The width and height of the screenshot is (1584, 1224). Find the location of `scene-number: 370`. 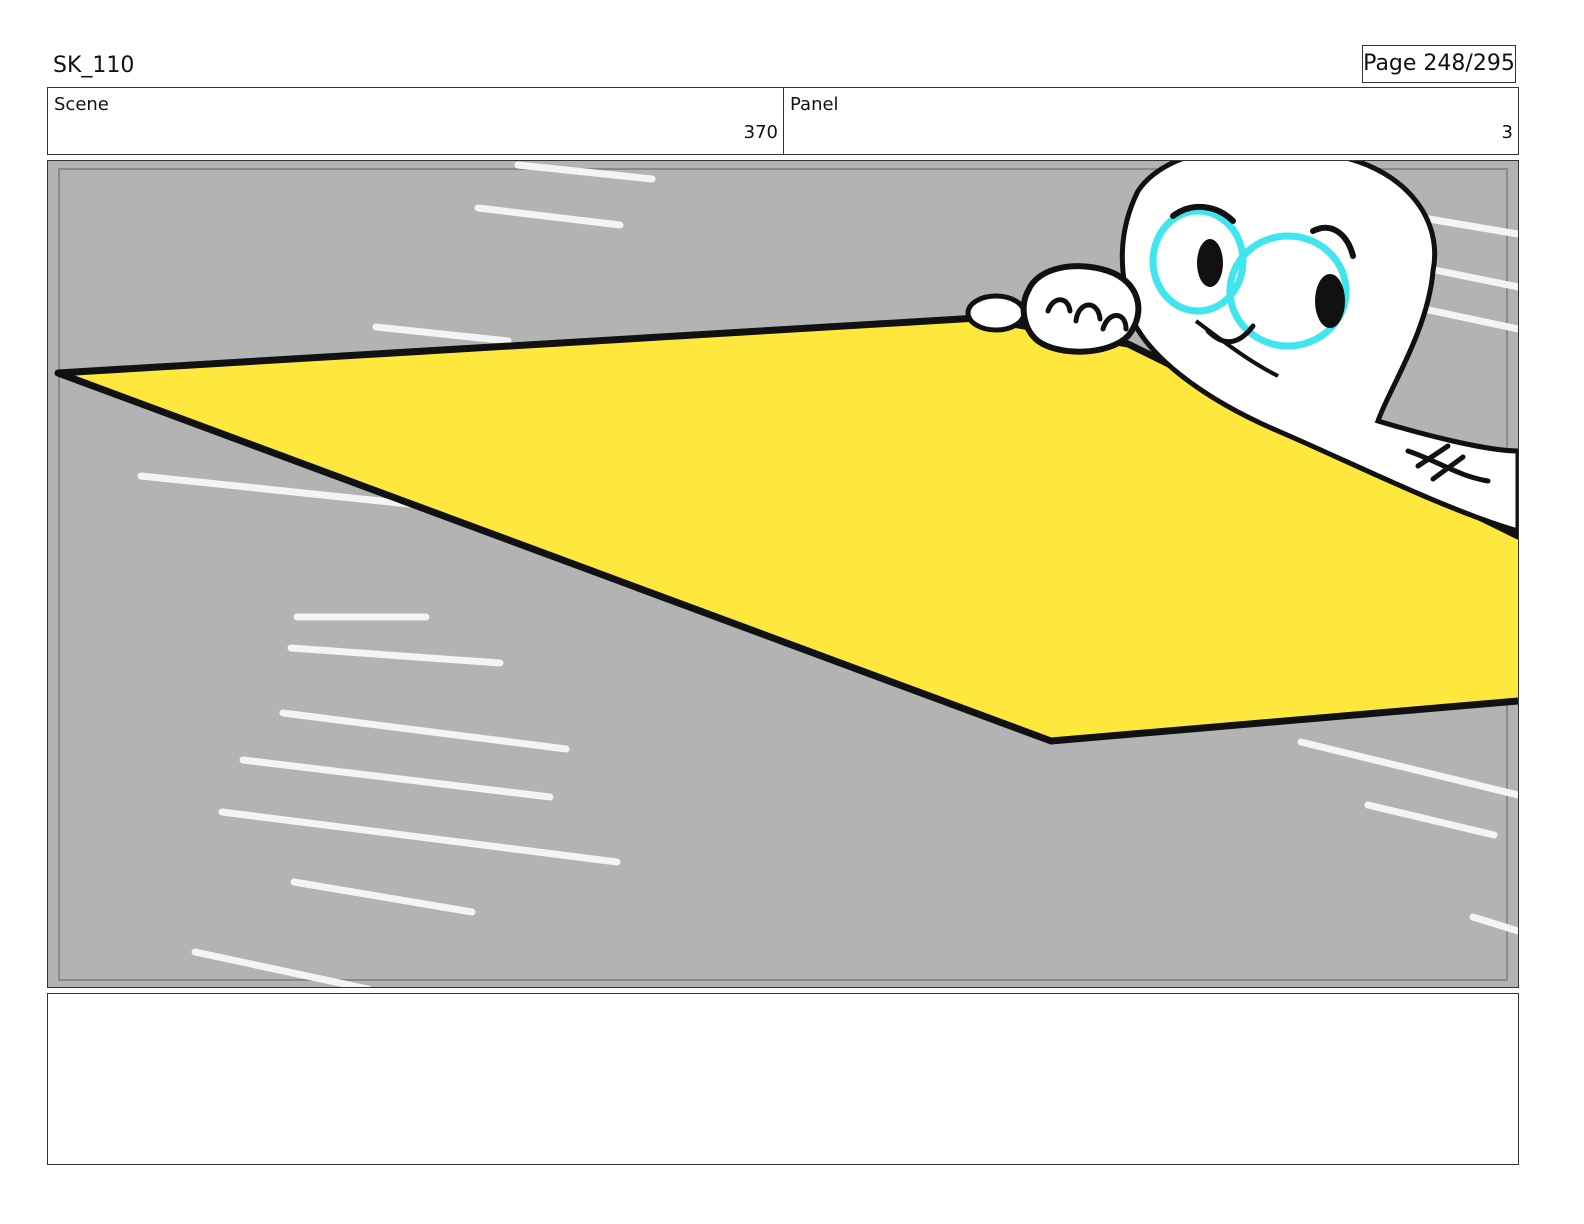

scene-number: 370 is located at coordinates (760, 132).